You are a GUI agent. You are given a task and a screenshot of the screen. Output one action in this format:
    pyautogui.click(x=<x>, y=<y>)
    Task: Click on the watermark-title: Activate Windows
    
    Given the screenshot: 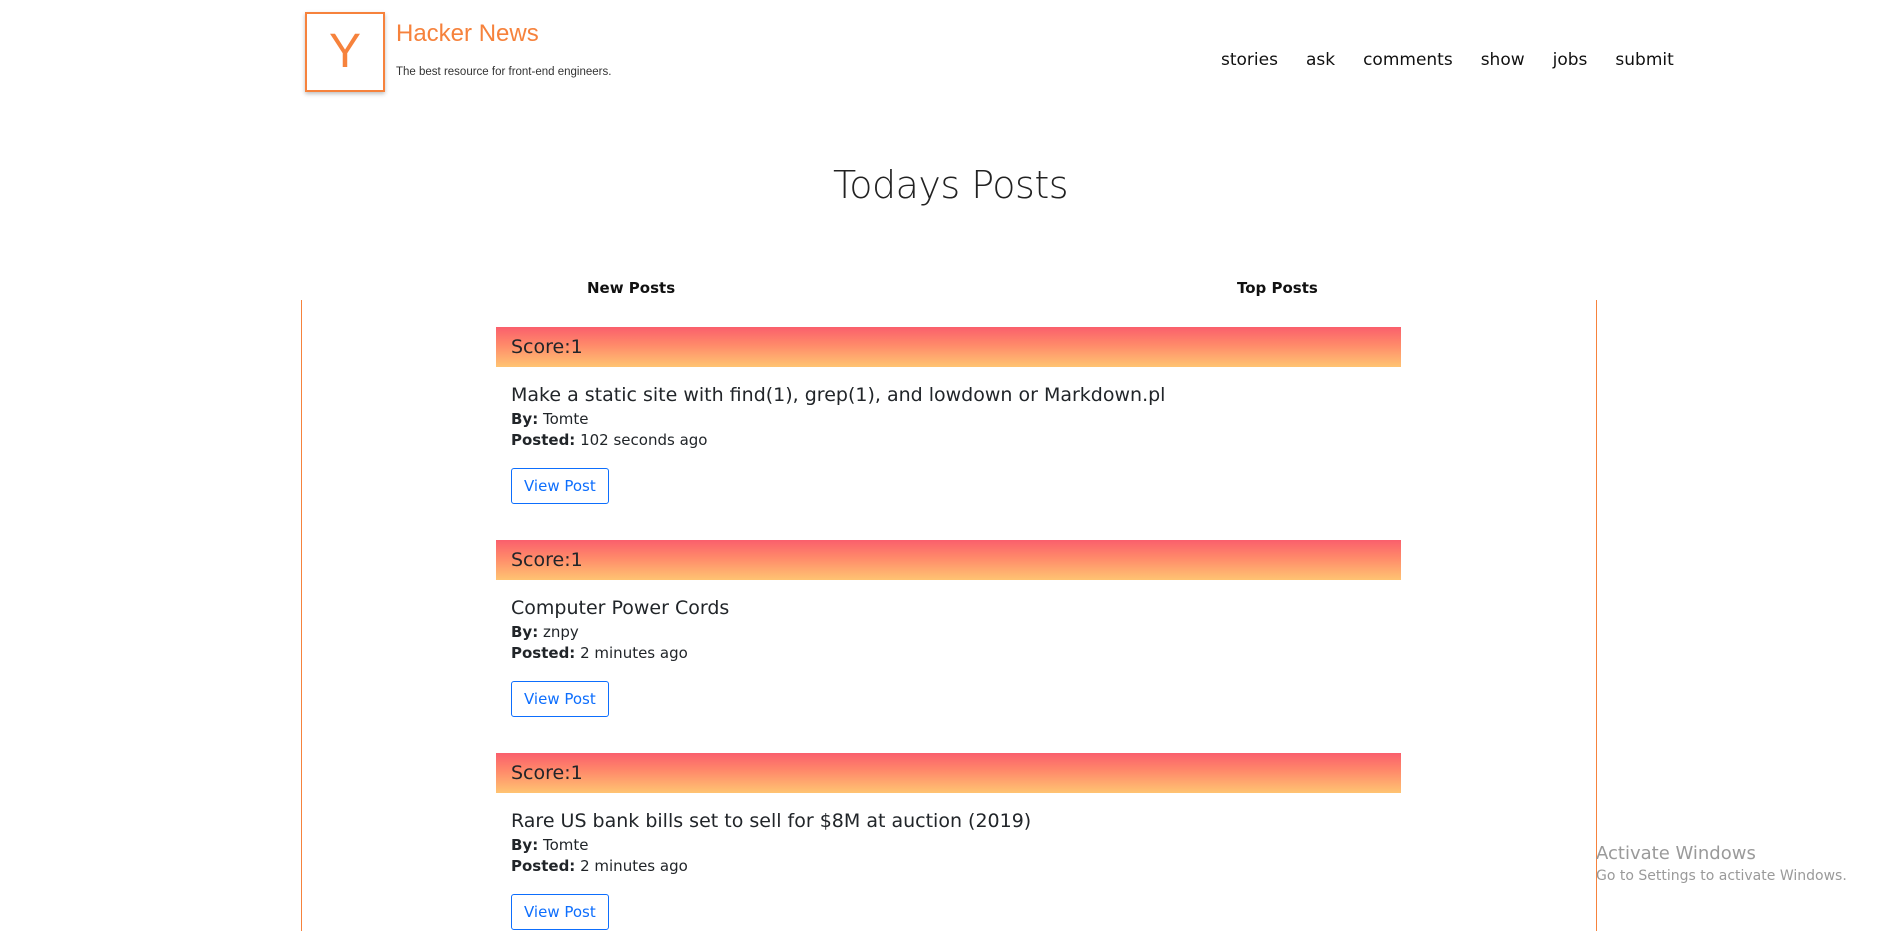 What is the action you would take?
    pyautogui.click(x=1676, y=853)
    